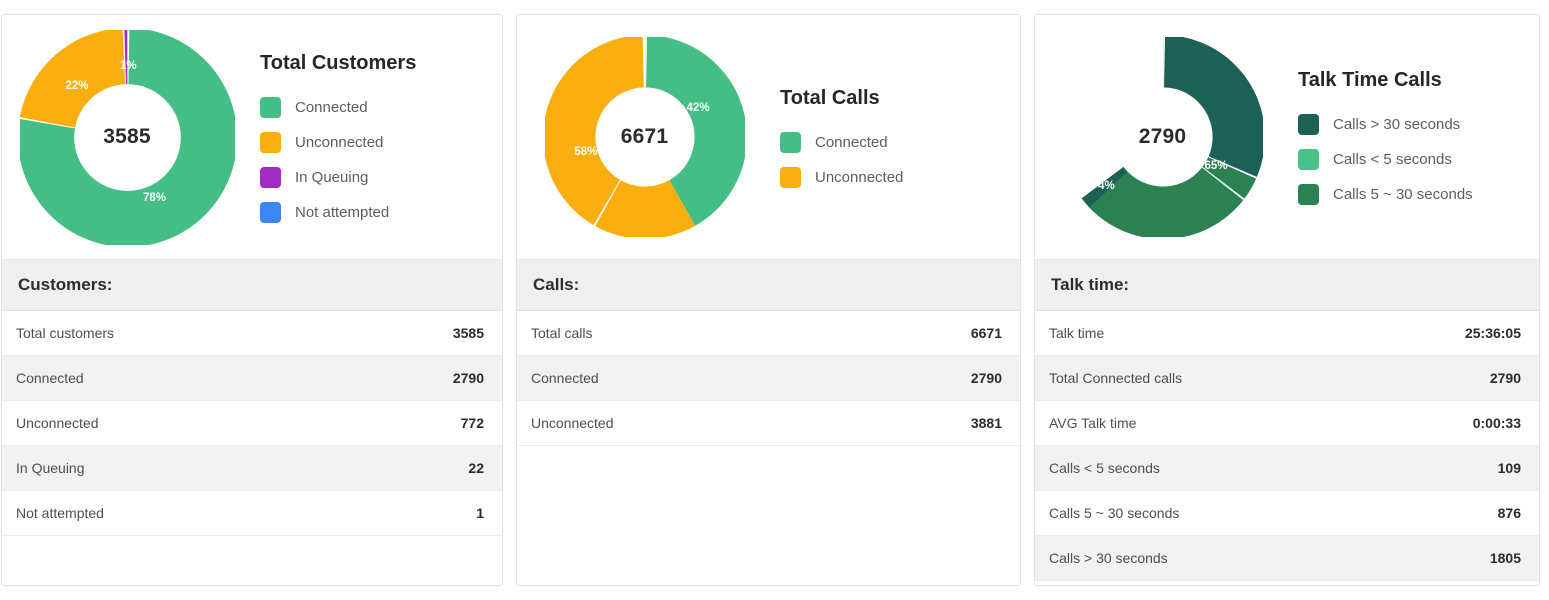  Describe the element at coordinates (338, 62) in the screenshot. I see `chart-title-customers: Total Customers` at that location.